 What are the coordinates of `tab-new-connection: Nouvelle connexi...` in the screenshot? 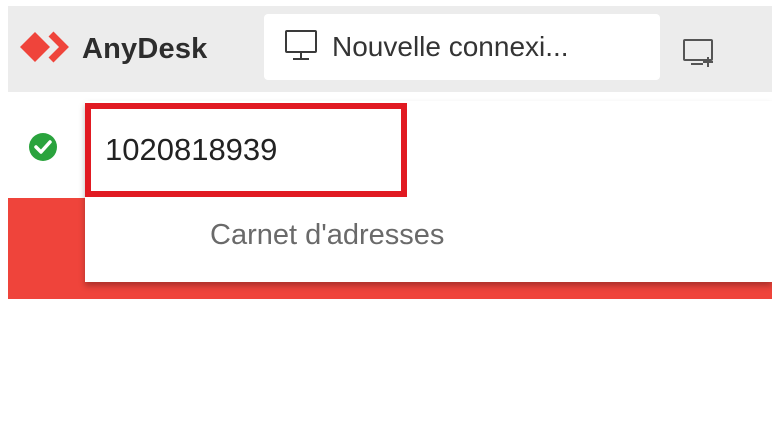 It's located at (462, 47).